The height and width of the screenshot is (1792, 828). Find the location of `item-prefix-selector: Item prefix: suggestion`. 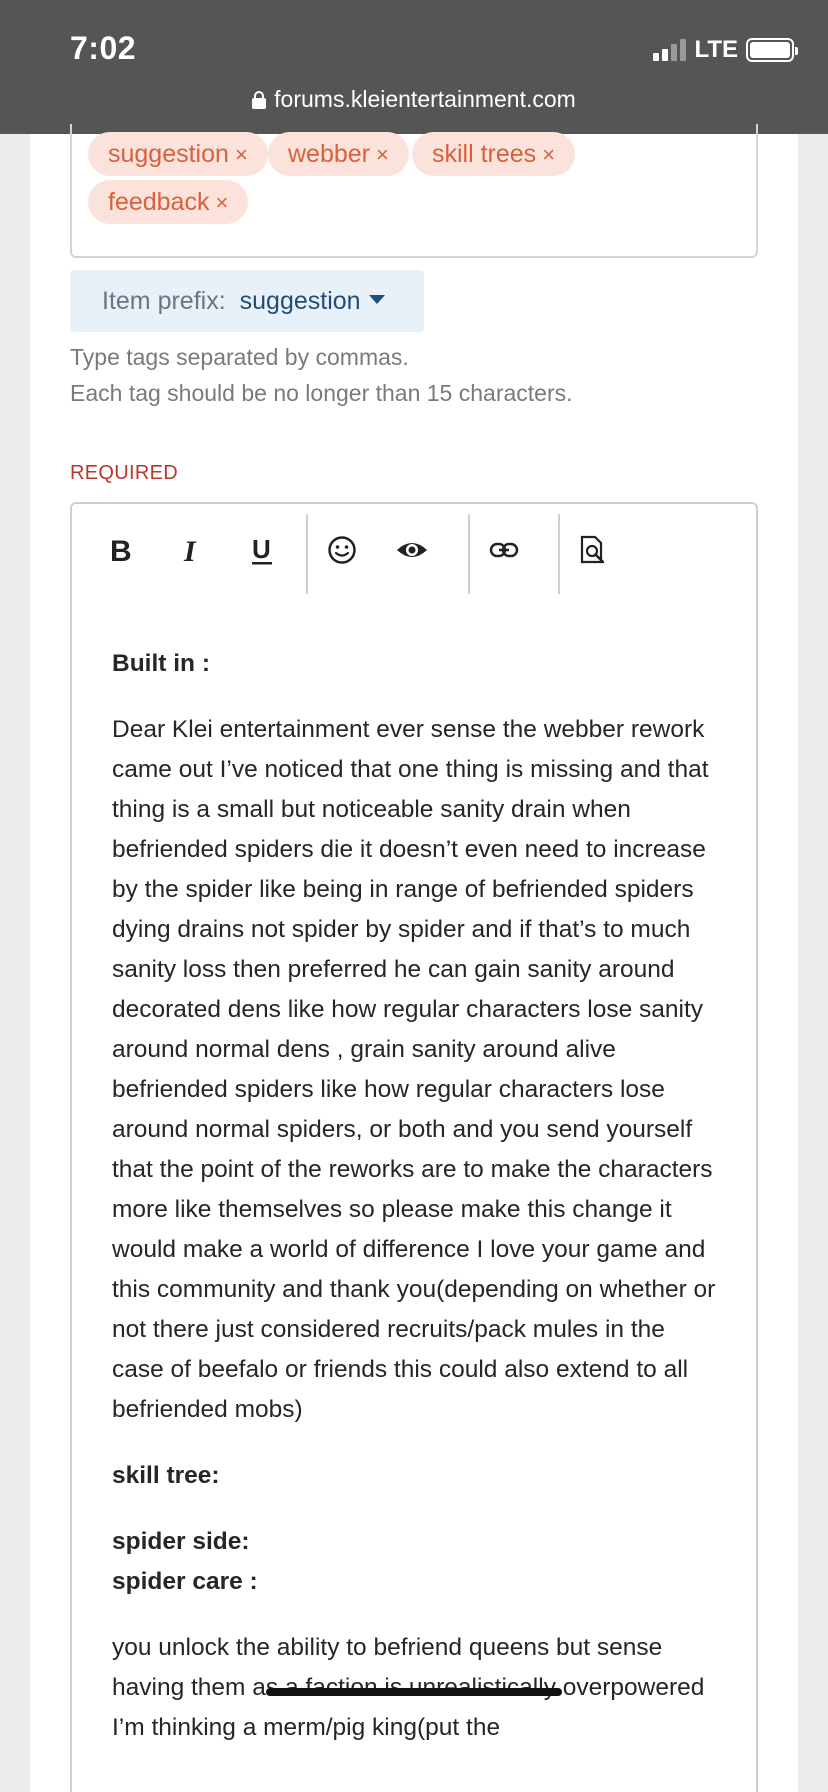

item-prefix-selector: Item prefix: suggestion is located at coordinates (247, 301).